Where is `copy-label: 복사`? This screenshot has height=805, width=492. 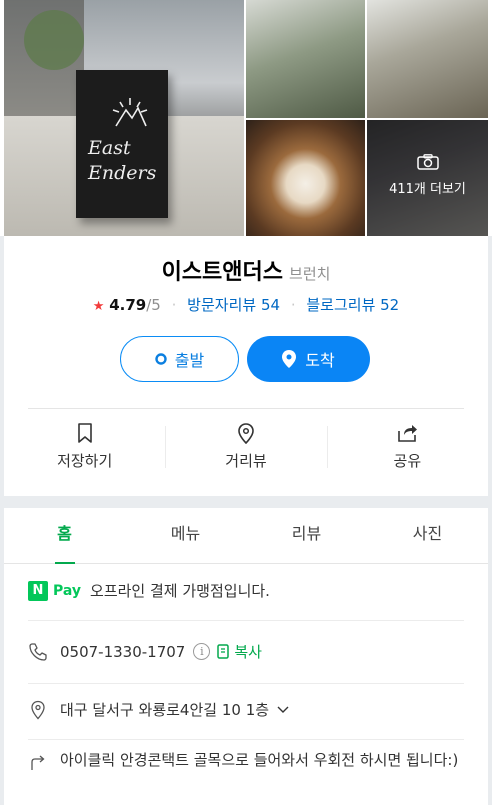 copy-label: 복사 is located at coordinates (248, 652).